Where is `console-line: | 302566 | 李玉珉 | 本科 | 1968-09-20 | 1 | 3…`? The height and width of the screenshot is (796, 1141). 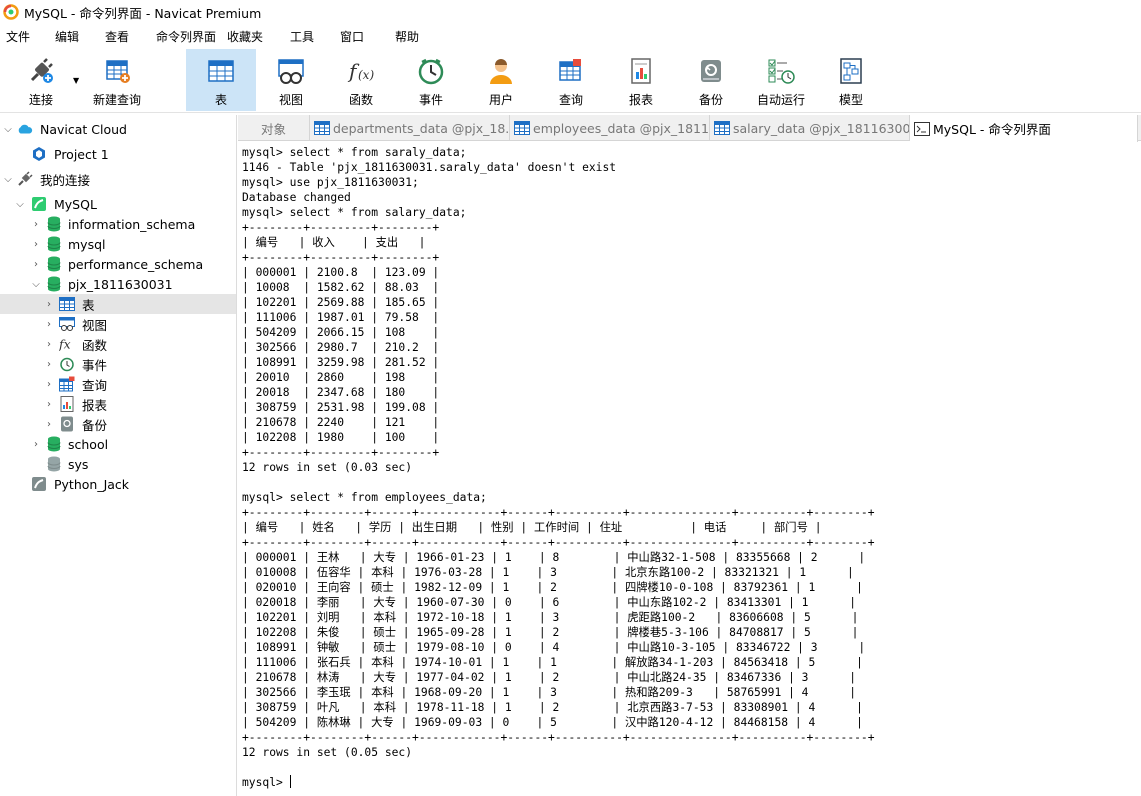
console-line: | 302566 | 李玉珉 | 本科 | 1968-09-20 | 1 | 3… is located at coordinates (549, 692).